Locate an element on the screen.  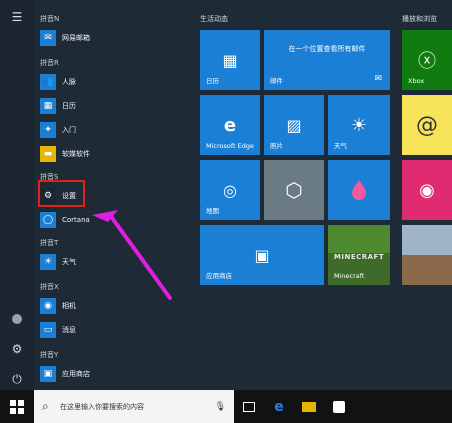
search-icon: ⌕ is located at coordinates (45, 406).